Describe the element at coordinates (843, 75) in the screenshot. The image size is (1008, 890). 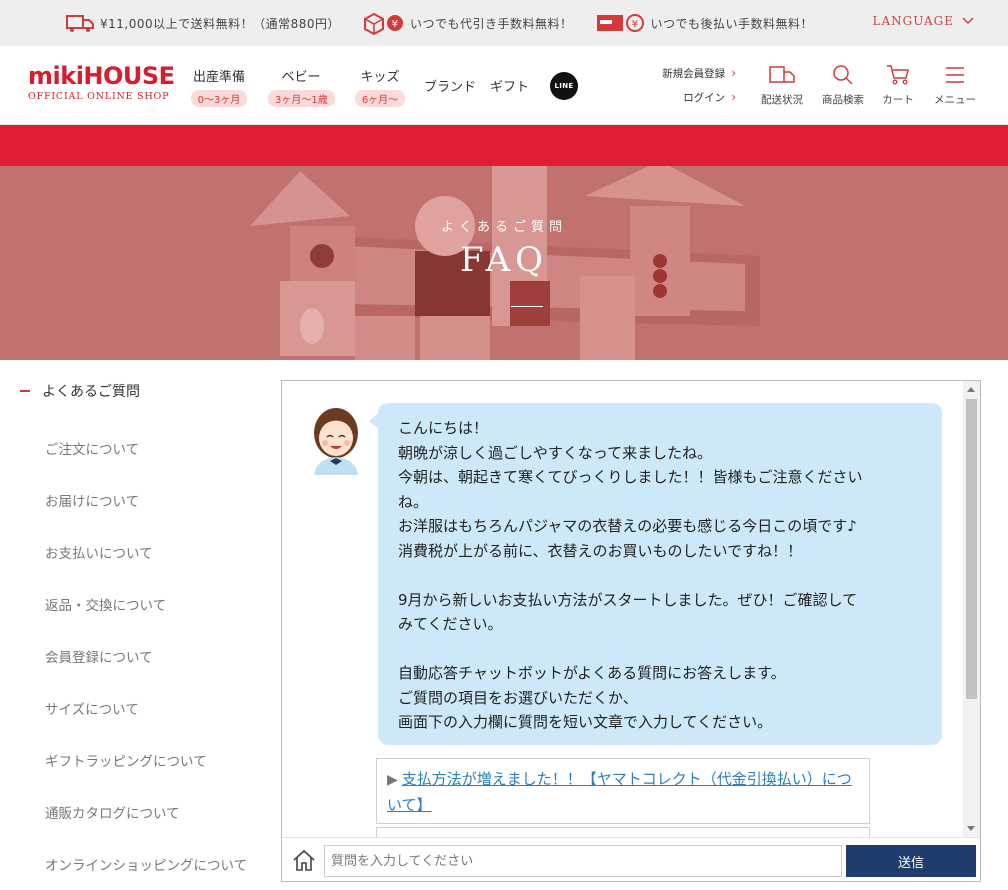
I see `search-icon` at that location.